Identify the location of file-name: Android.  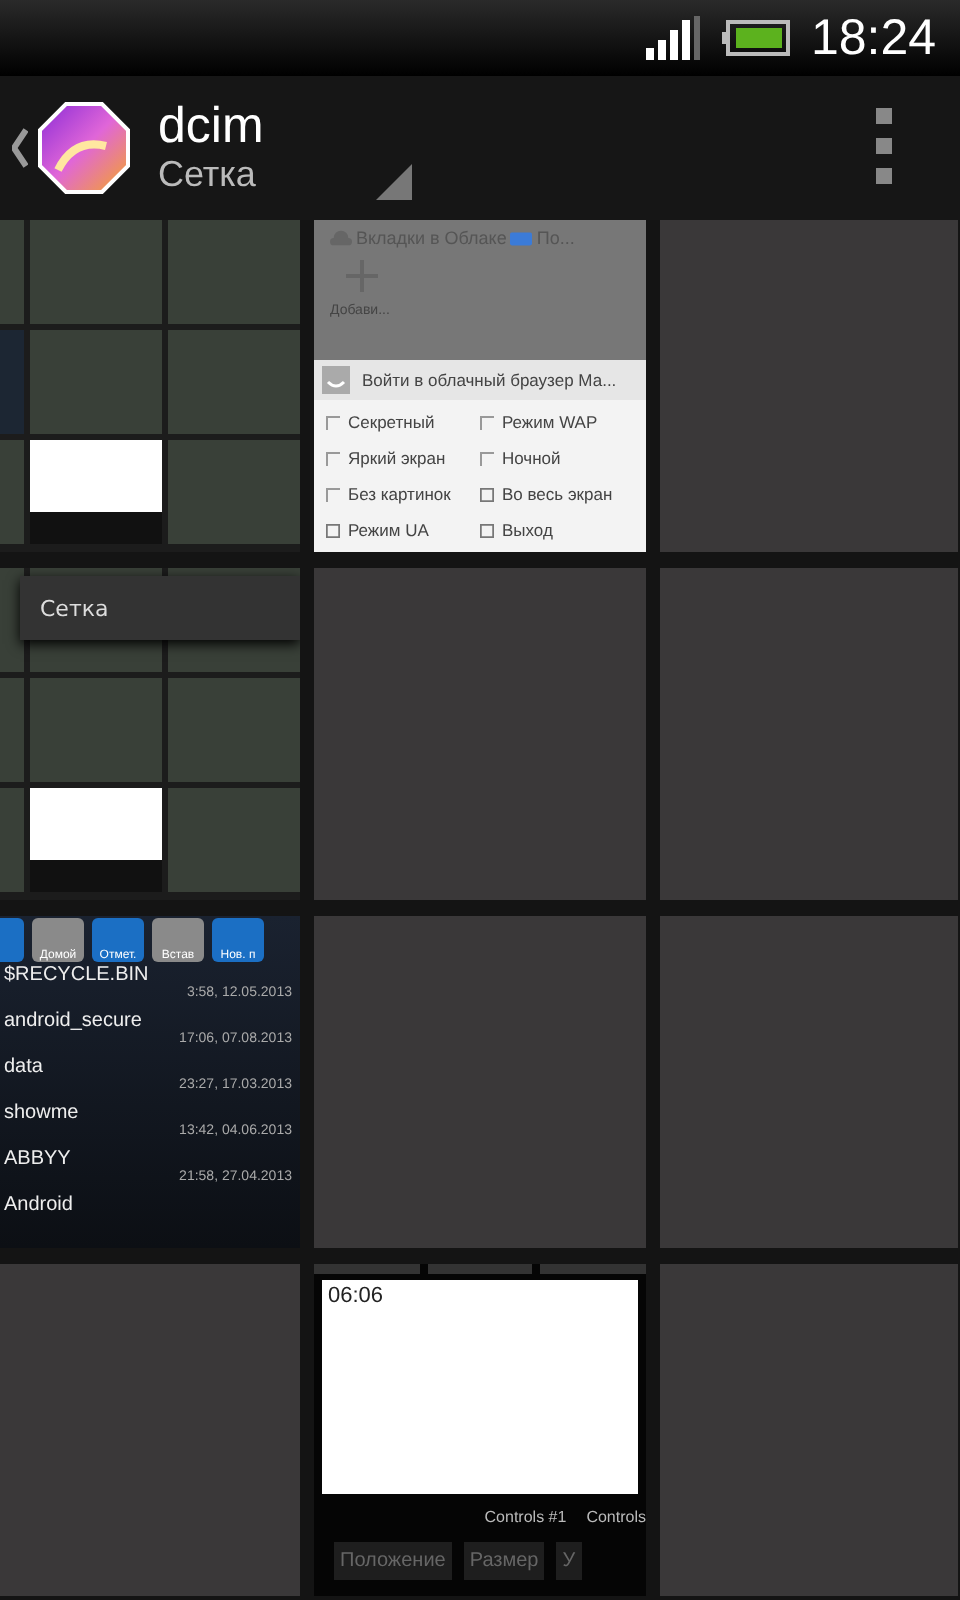
(39, 1205).